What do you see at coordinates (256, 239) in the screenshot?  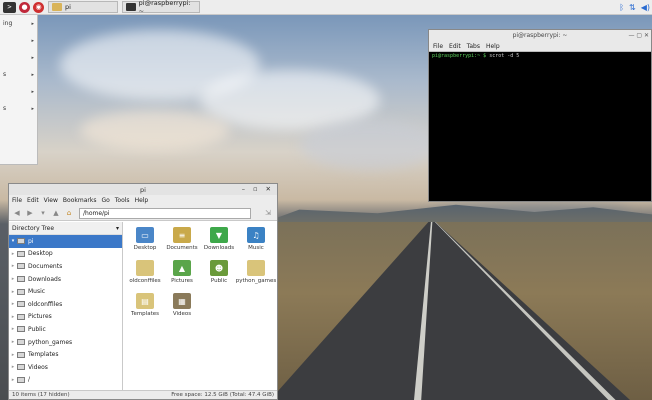 I see `file-item: ♫ Music` at bounding box center [256, 239].